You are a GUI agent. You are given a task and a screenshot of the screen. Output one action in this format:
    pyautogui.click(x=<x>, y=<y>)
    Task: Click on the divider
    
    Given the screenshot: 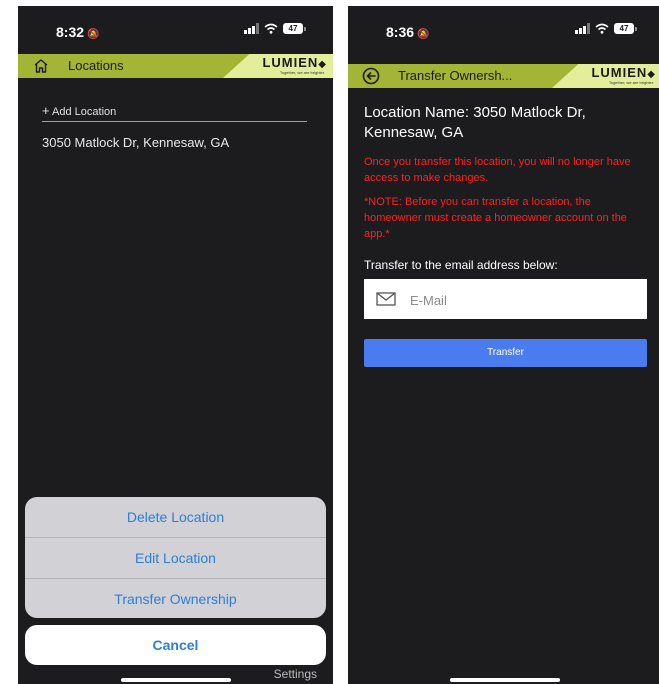 What is the action you would take?
    pyautogui.click(x=174, y=121)
    